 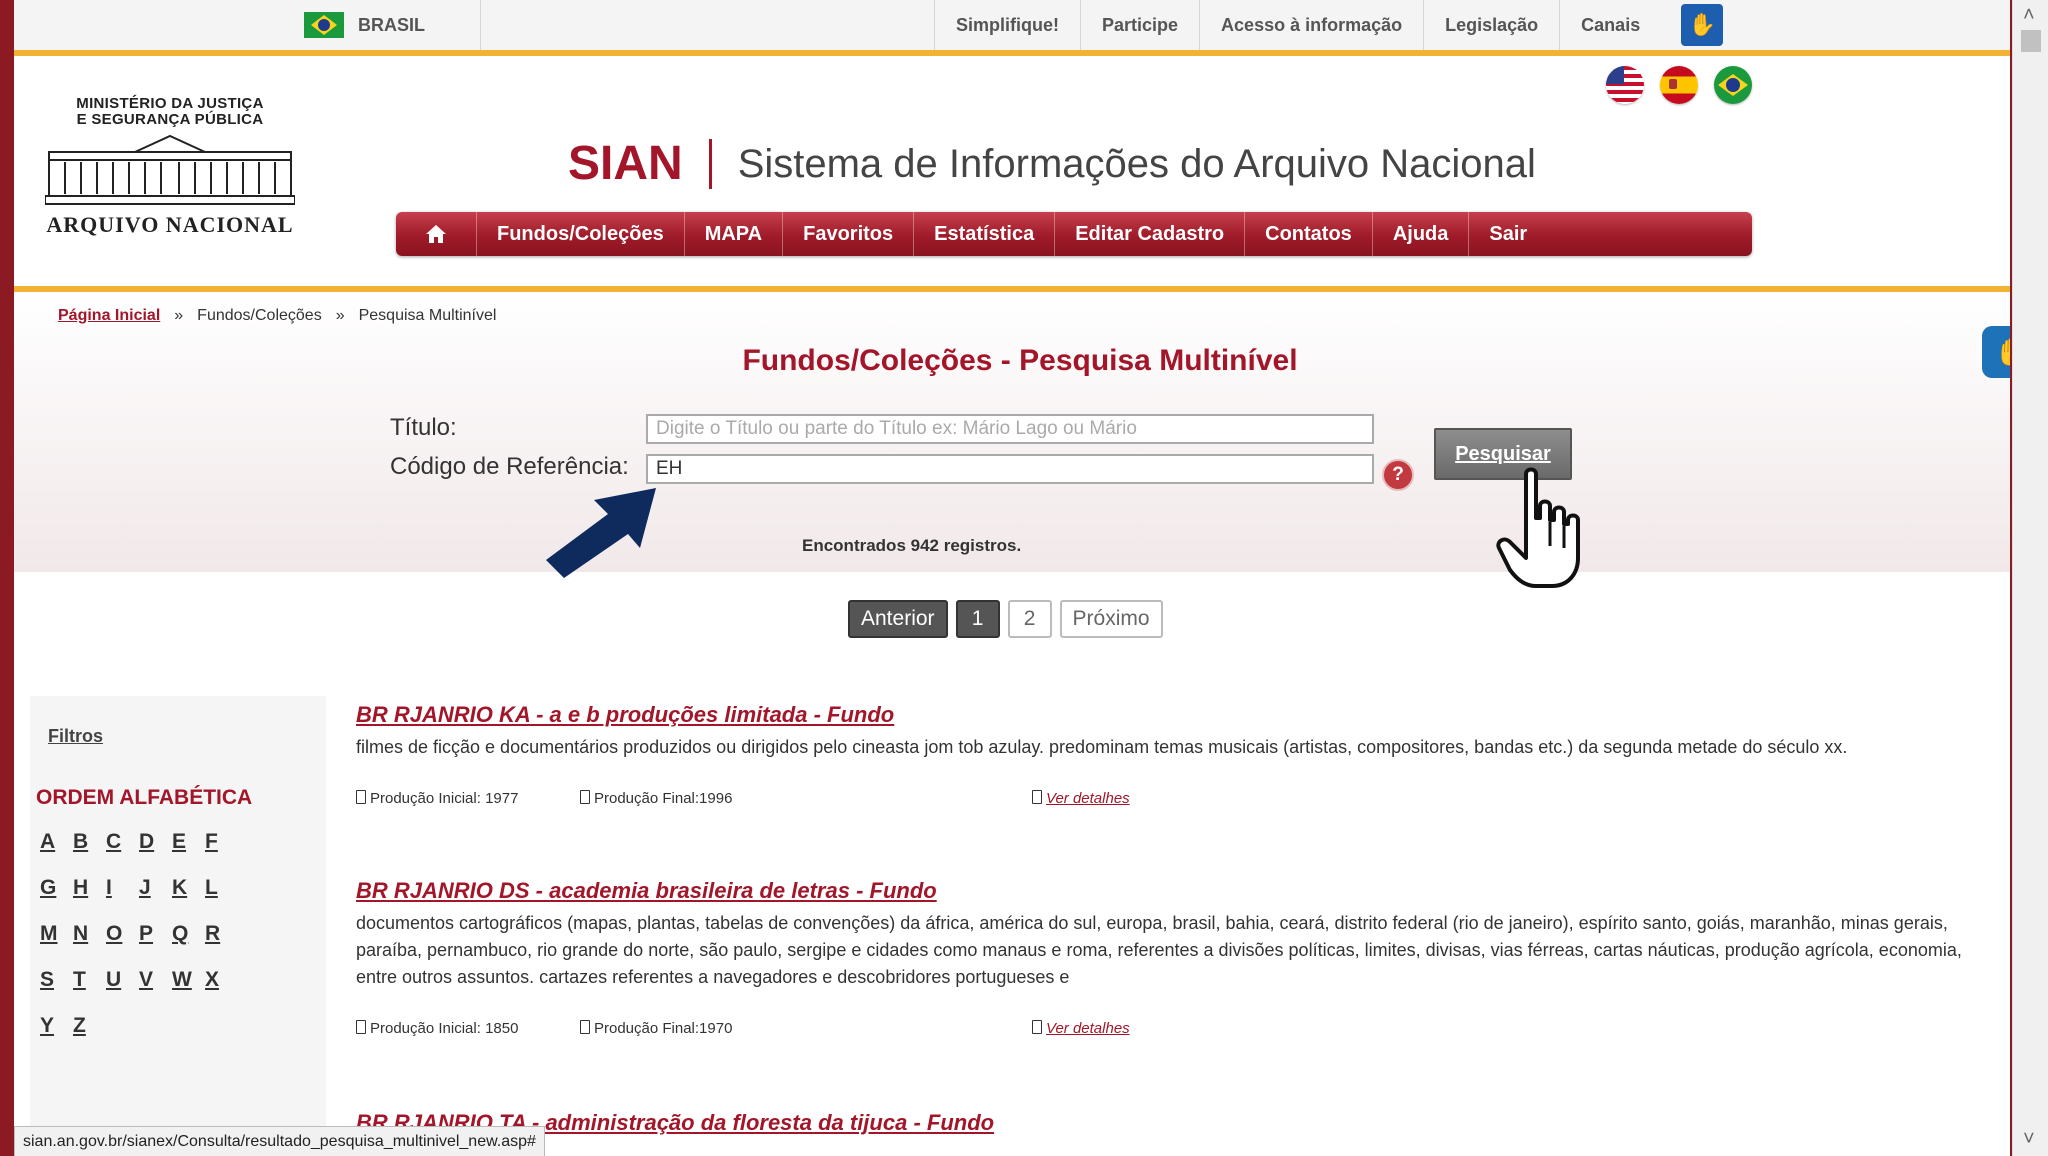 I want to click on brazil-flag-icon, so click(x=324, y=25).